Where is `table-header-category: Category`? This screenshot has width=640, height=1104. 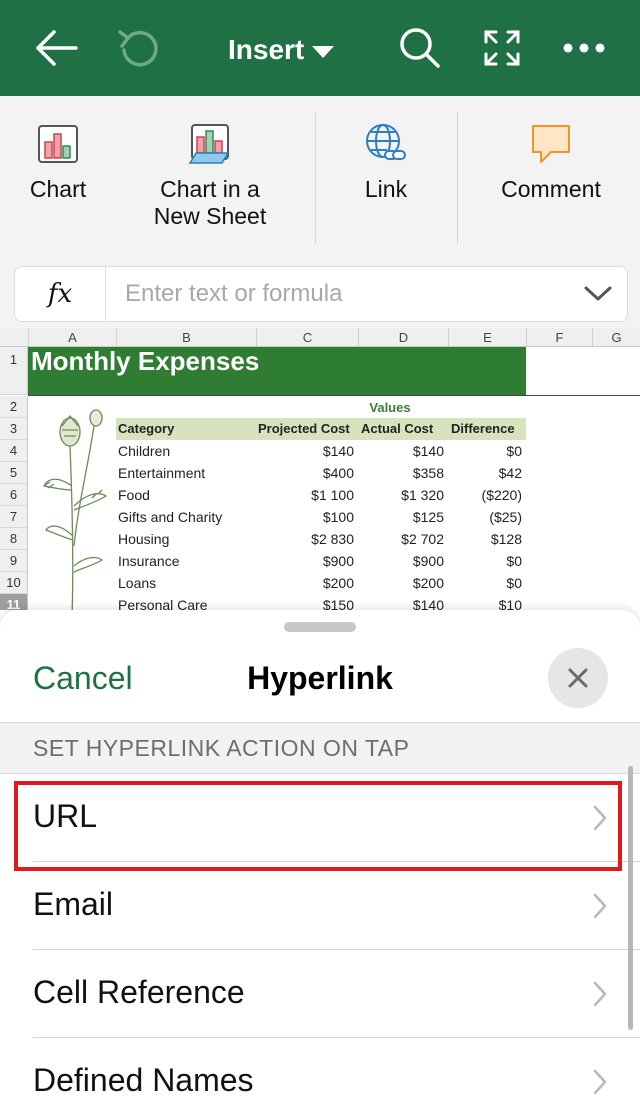 table-header-category: Category is located at coordinates (146, 429).